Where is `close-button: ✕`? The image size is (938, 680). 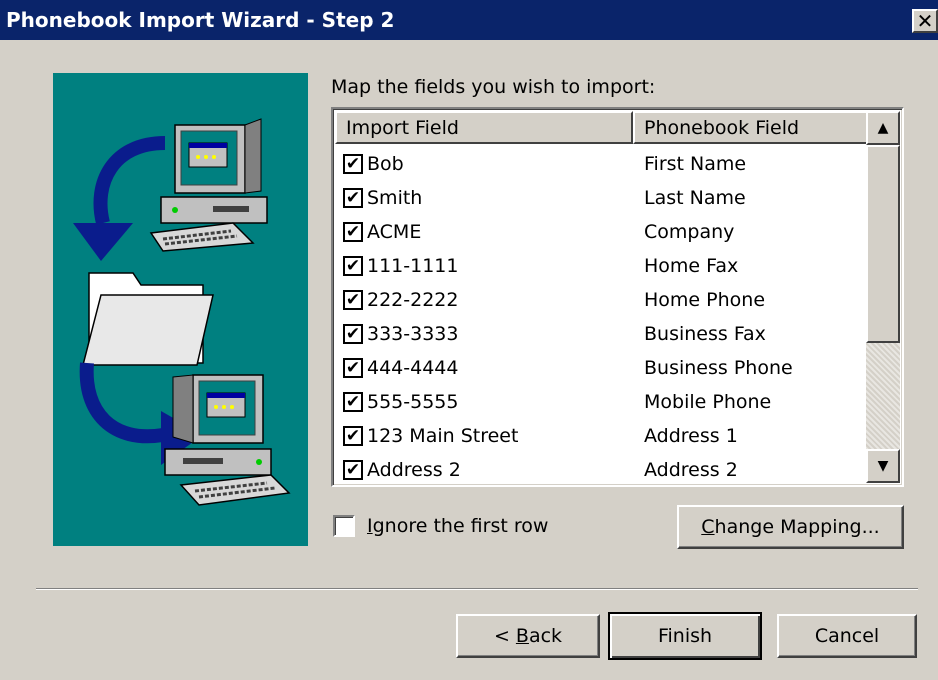
close-button: ✕ is located at coordinates (925, 21).